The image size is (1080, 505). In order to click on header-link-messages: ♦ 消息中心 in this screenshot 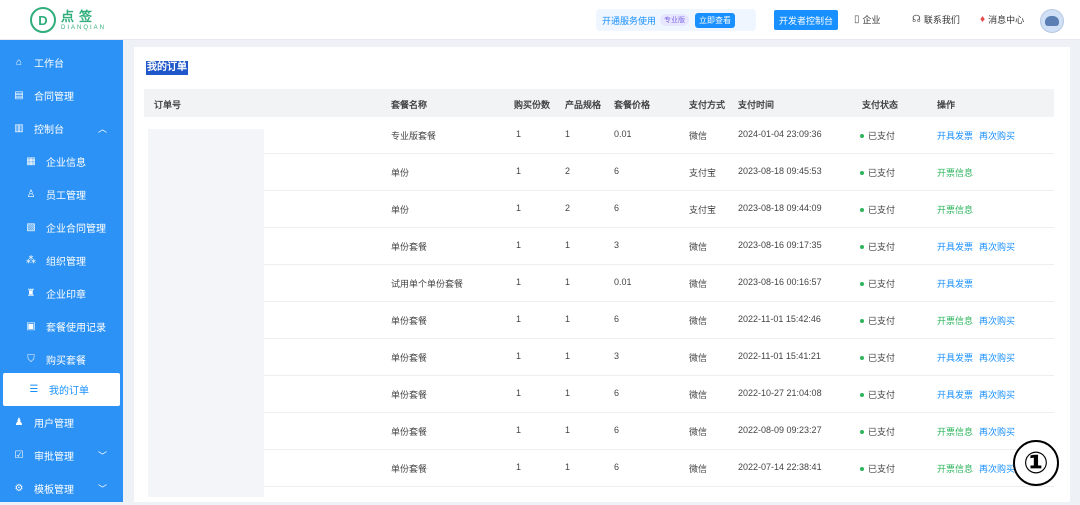, I will do `click(1002, 19)`.